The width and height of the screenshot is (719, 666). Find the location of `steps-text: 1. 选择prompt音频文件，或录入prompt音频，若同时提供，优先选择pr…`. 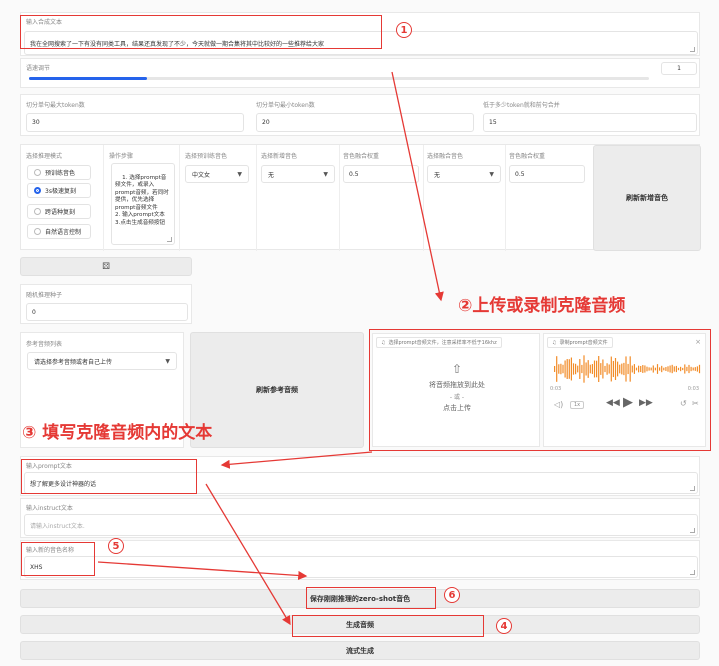

steps-text: 1. 选择prompt音频文件，或录入prompt音频，若同时提供，优先选择pr… is located at coordinates (142, 200).